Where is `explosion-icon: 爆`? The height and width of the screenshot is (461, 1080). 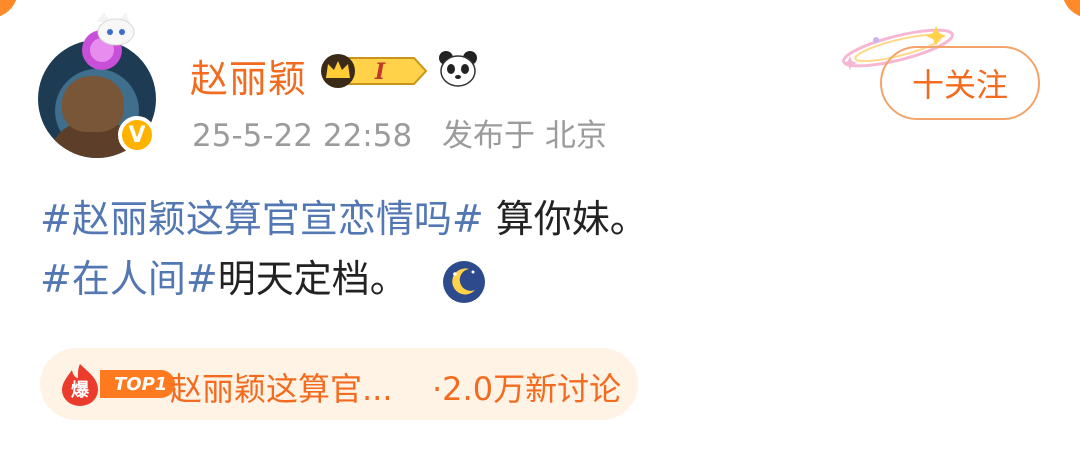 explosion-icon: 爆 is located at coordinates (80, 385).